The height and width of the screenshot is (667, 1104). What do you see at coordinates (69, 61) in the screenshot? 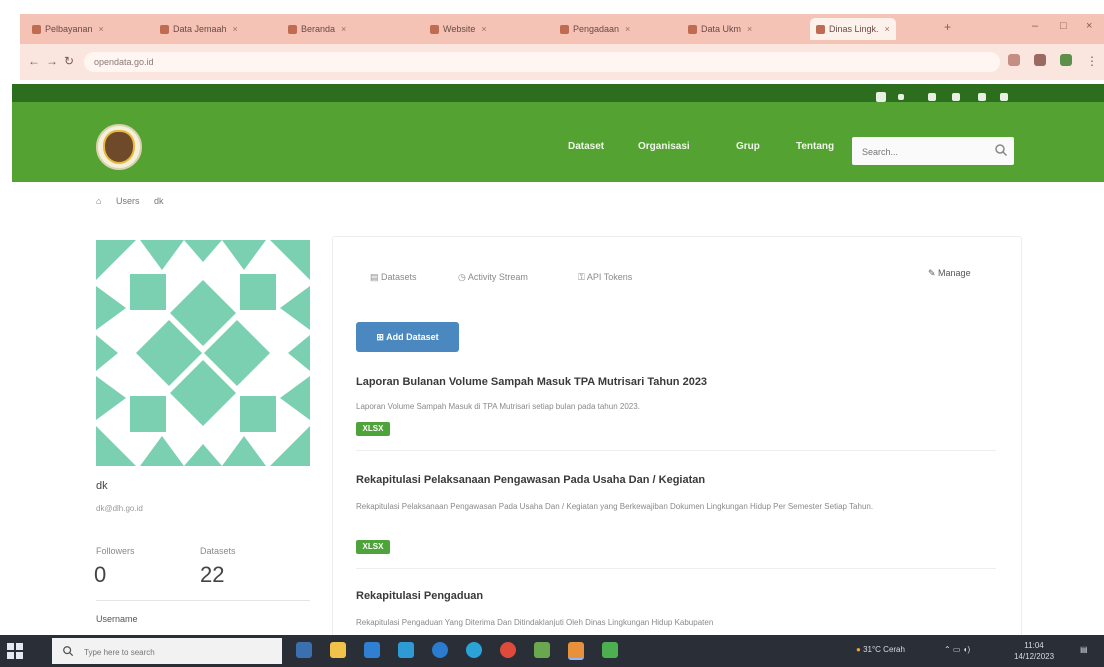
I see `reload-icon: ↻` at bounding box center [69, 61].